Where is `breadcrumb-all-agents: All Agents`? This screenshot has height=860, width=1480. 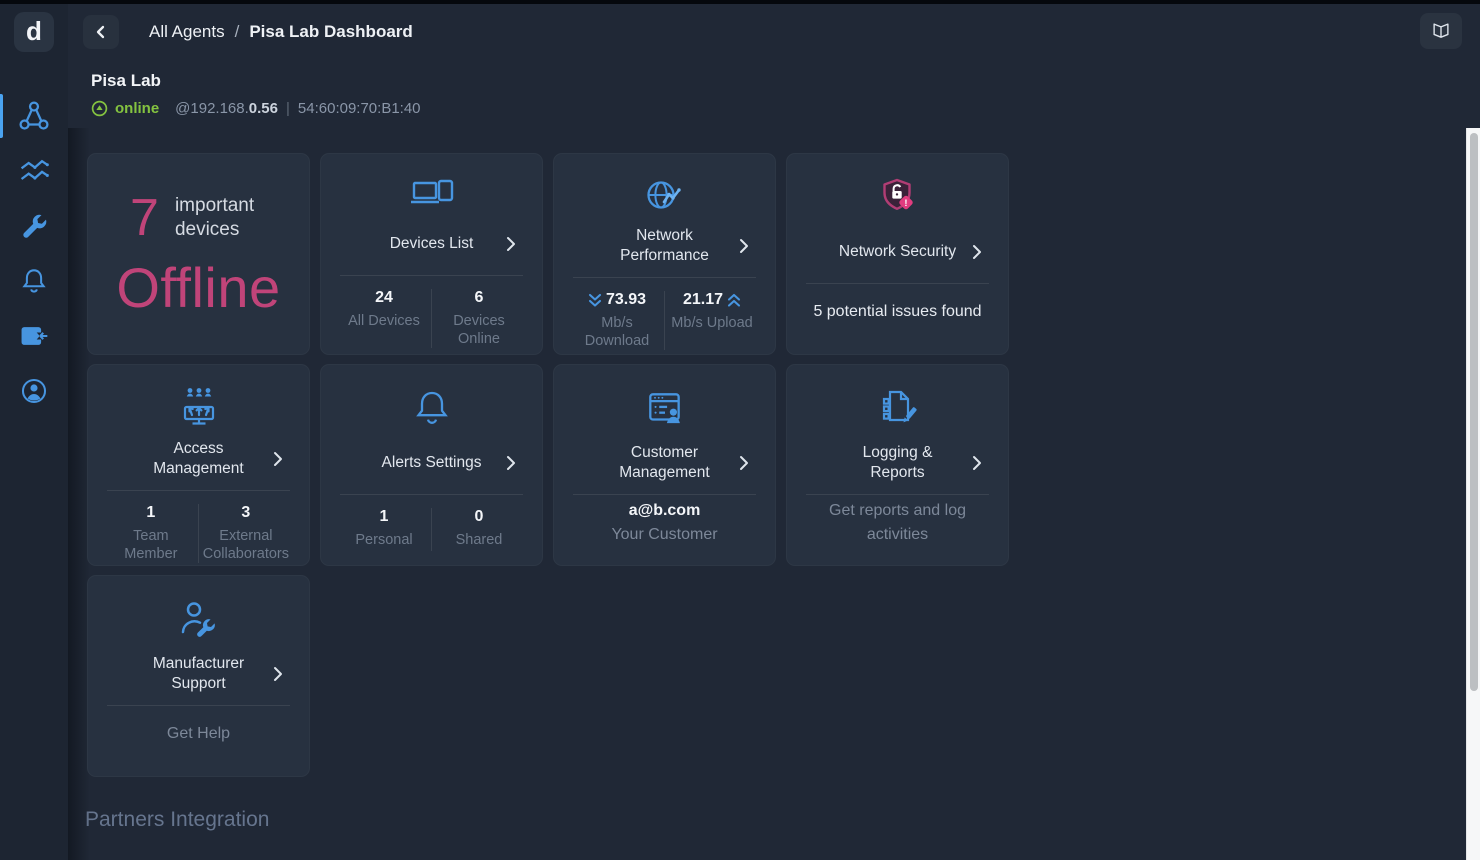 breadcrumb-all-agents: All Agents is located at coordinates (187, 32).